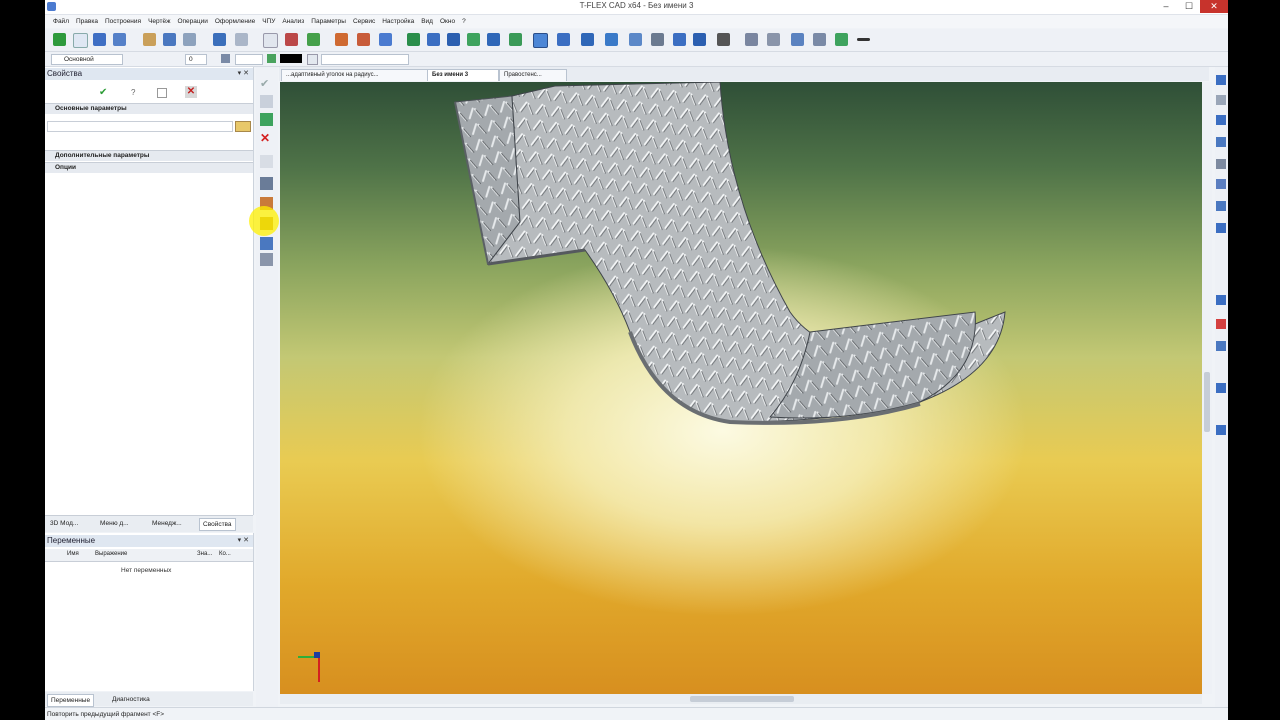  What do you see at coordinates (363, 39) in the screenshot?
I see `plane-icon` at bounding box center [363, 39].